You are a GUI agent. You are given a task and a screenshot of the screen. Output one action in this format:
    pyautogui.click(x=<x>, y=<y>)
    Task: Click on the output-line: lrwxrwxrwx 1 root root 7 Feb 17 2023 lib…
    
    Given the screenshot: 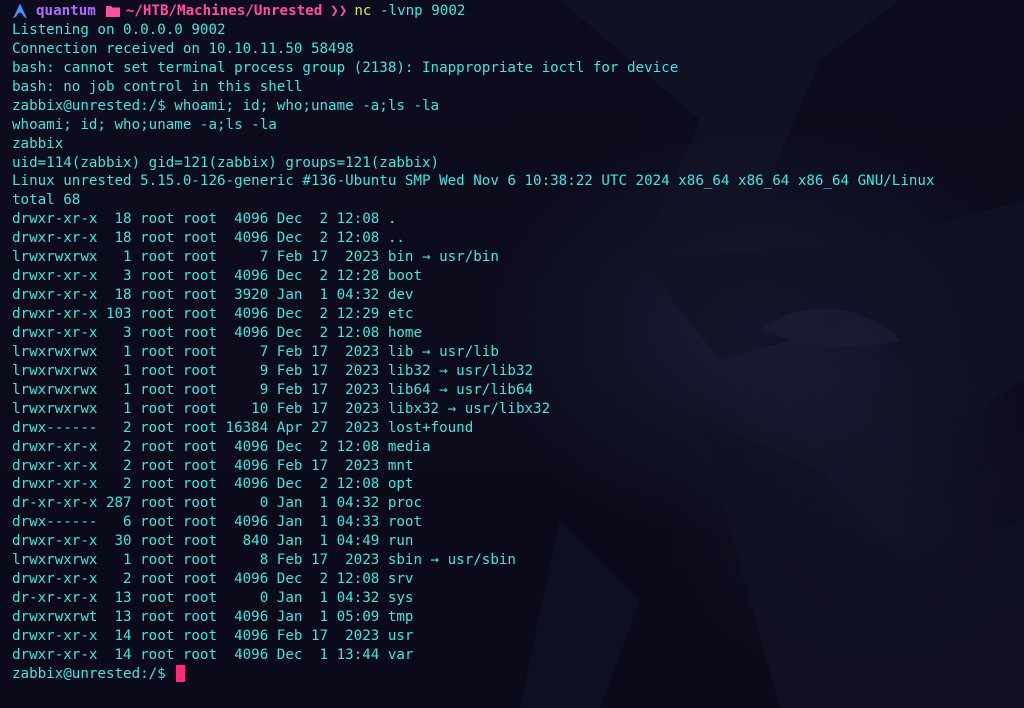 What is the action you would take?
    pyautogui.click(x=255, y=351)
    